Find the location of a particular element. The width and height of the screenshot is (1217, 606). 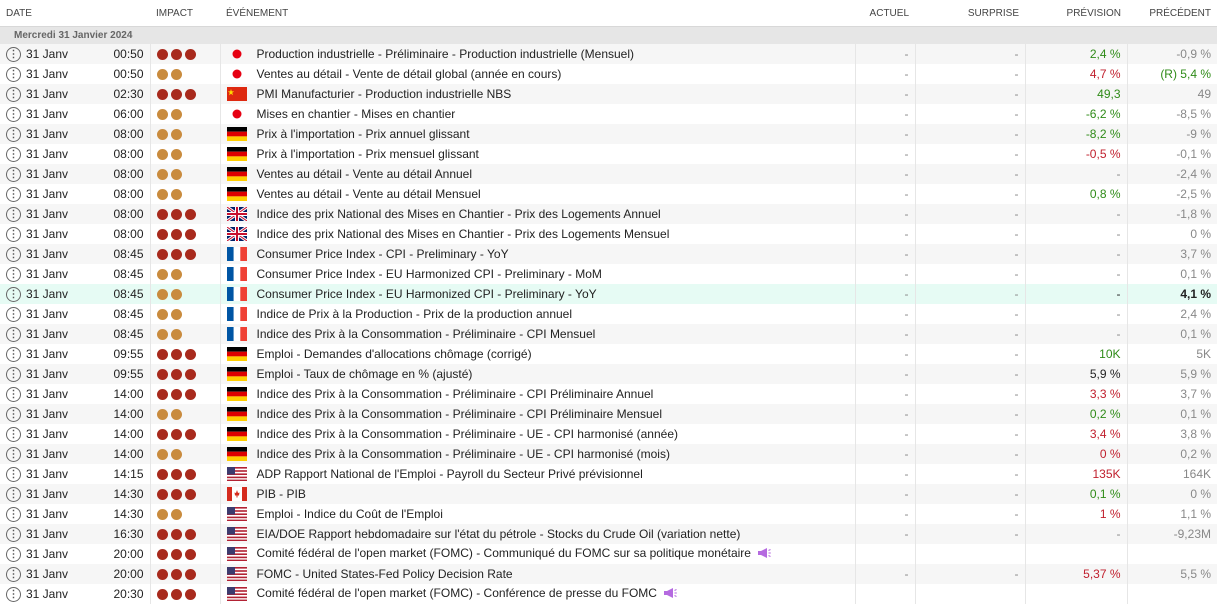

event-cell: Mises en chantier - Mises en chantier is located at coordinates (537, 114).